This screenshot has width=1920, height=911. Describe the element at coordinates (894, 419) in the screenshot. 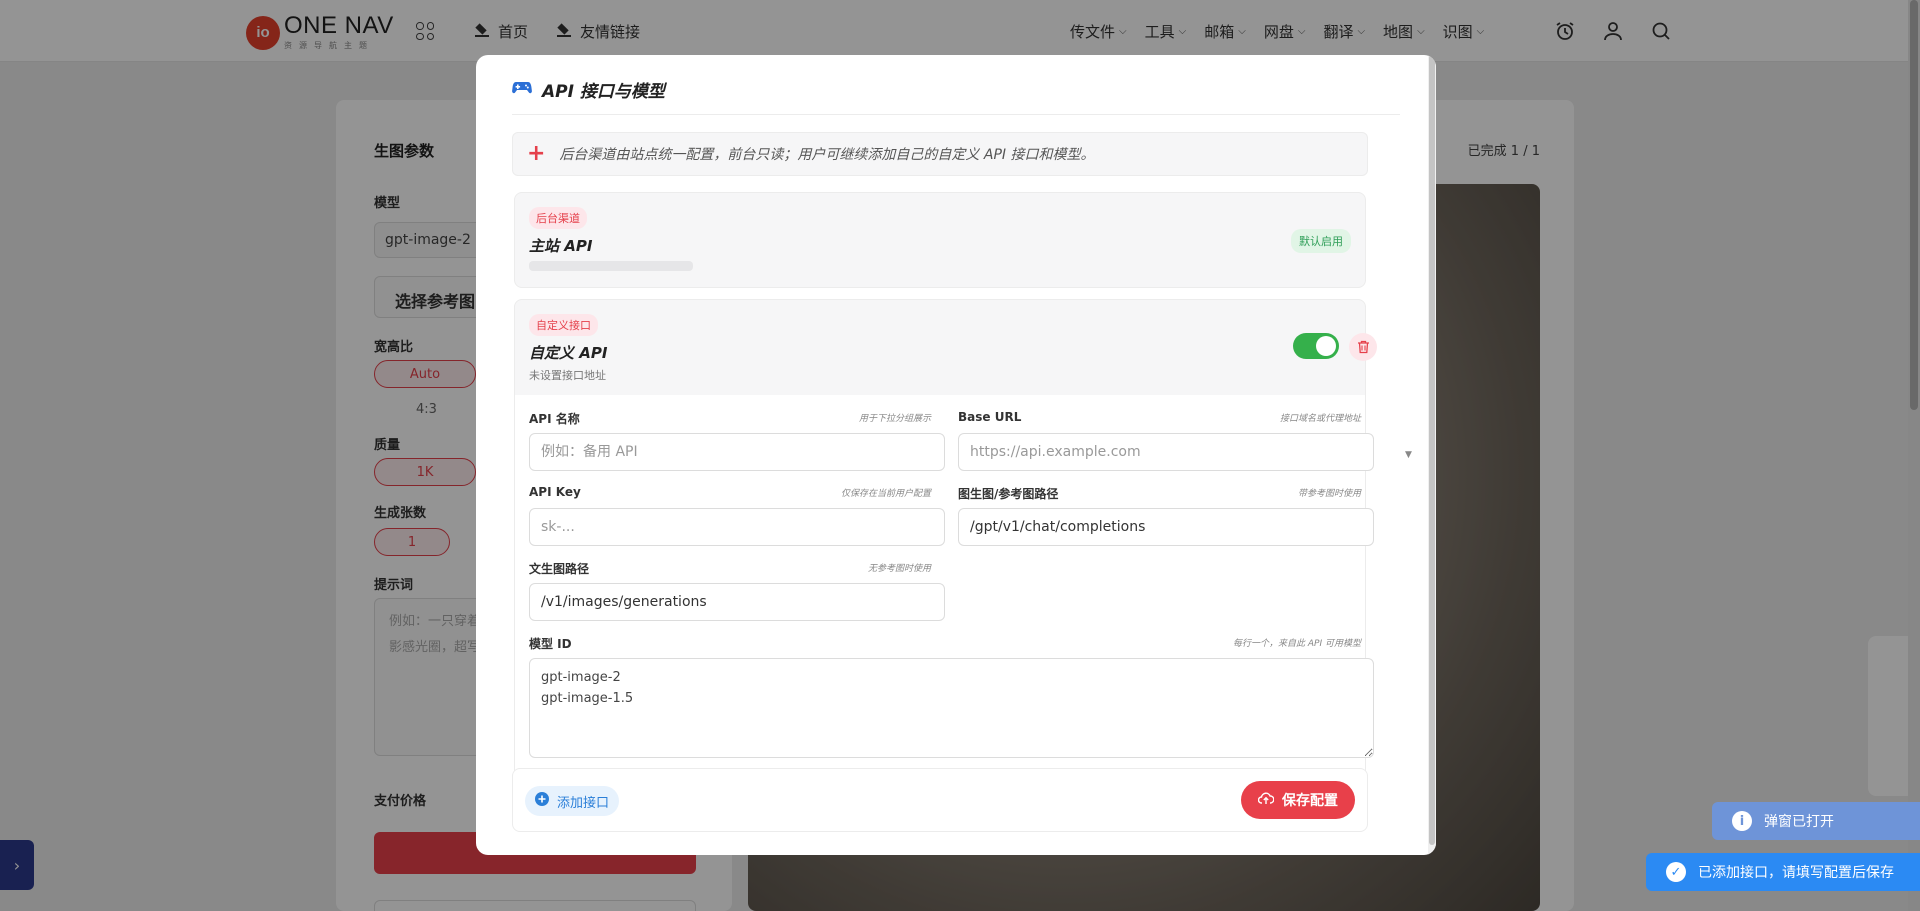

I see `api-name-hint: 用于下拉分组展示` at that location.